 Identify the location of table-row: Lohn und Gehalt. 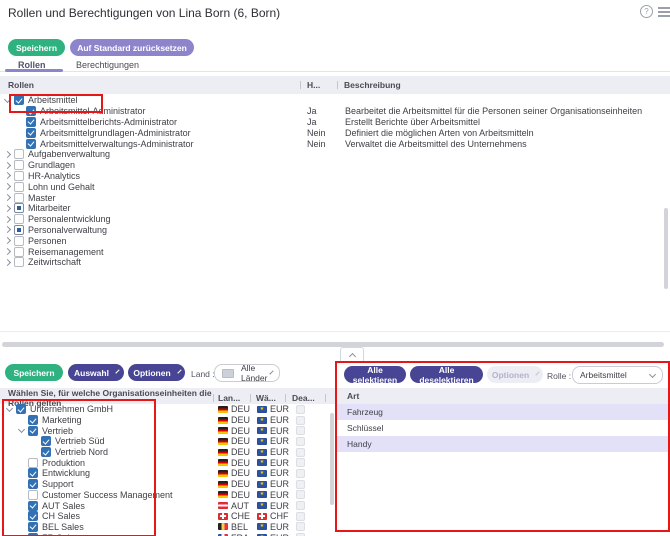
(335, 186).